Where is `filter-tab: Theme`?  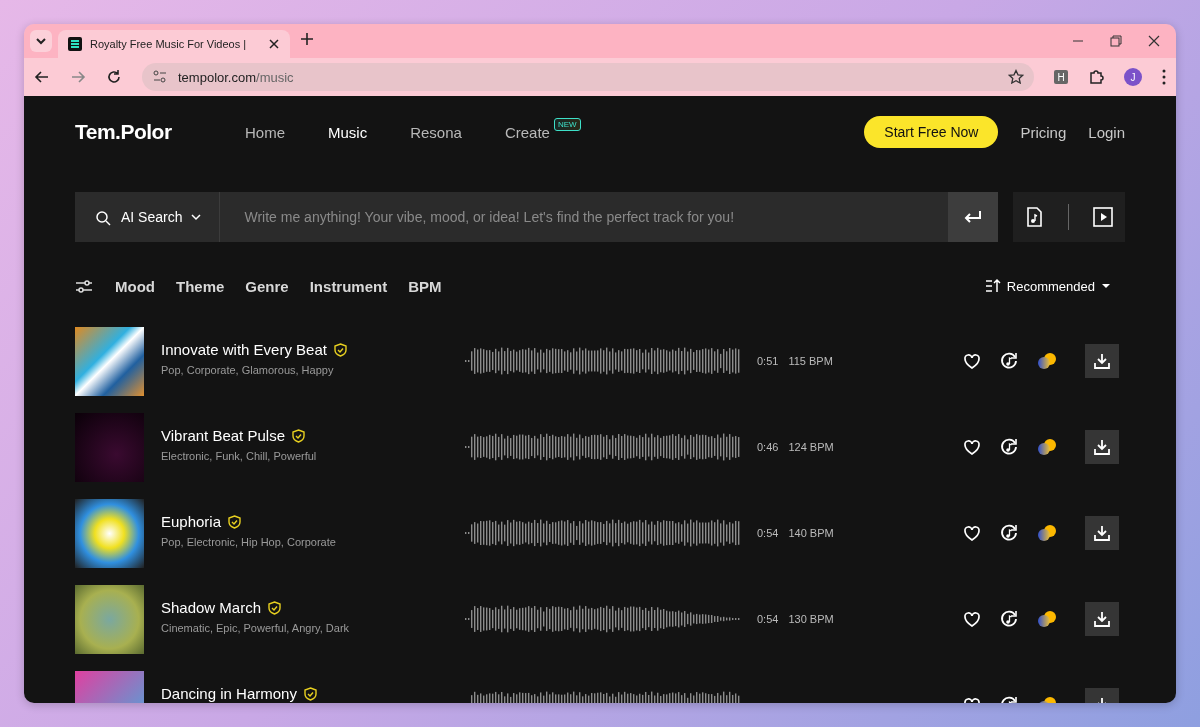
filter-tab: Theme is located at coordinates (200, 286).